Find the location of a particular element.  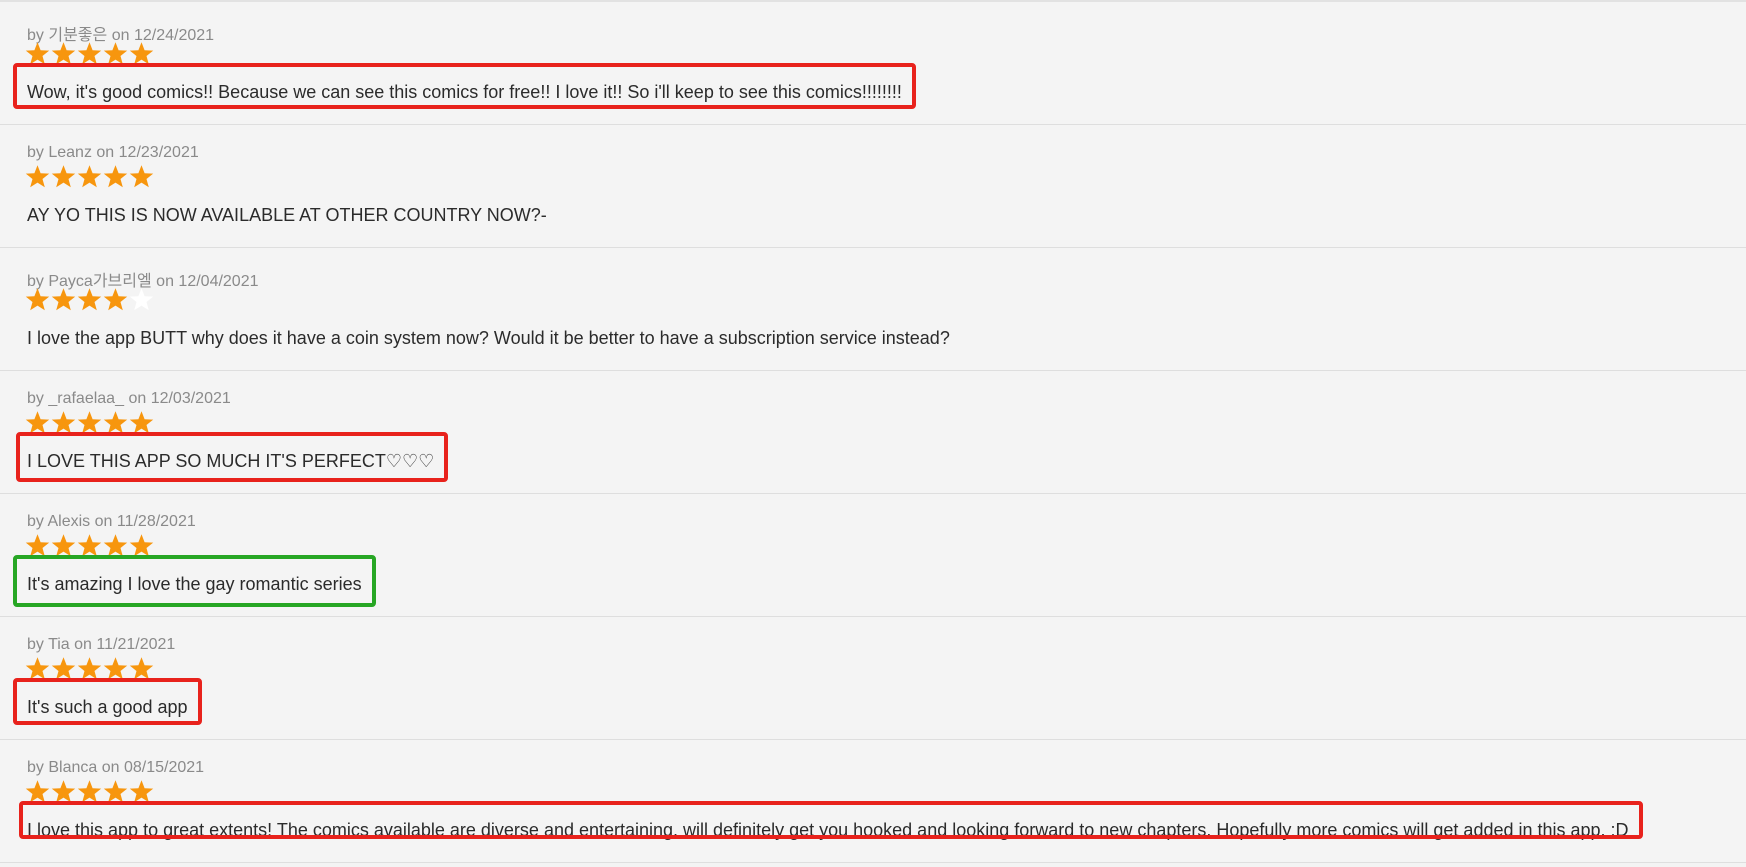

review-text: It's such a good app is located at coordinates (107, 707).